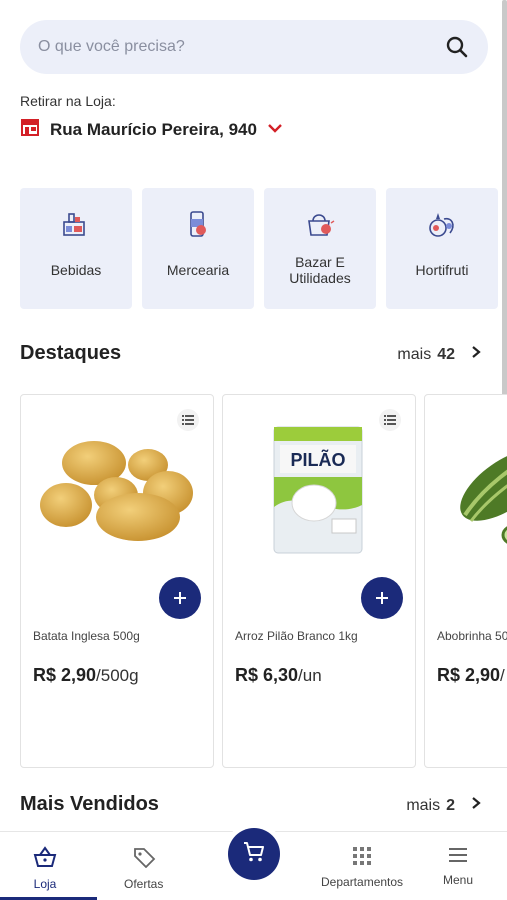  I want to click on more-count: 42, so click(446, 354).